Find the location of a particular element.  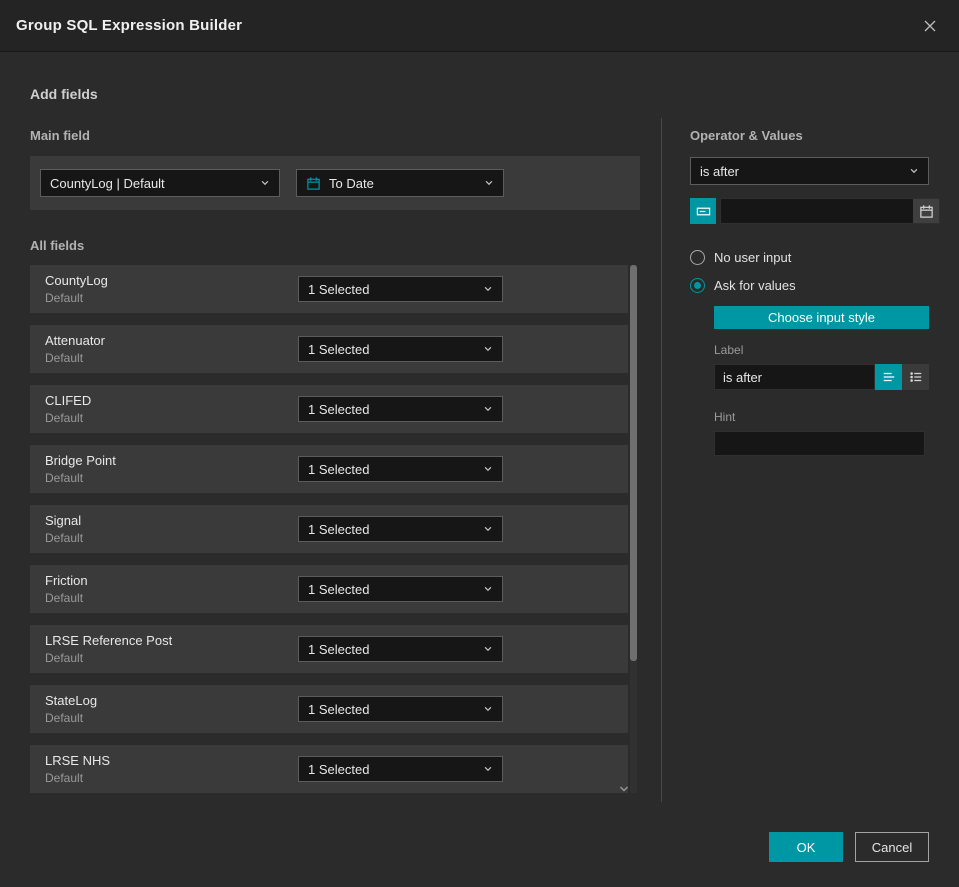

radio-no-user-input: No user input is located at coordinates (809, 257).